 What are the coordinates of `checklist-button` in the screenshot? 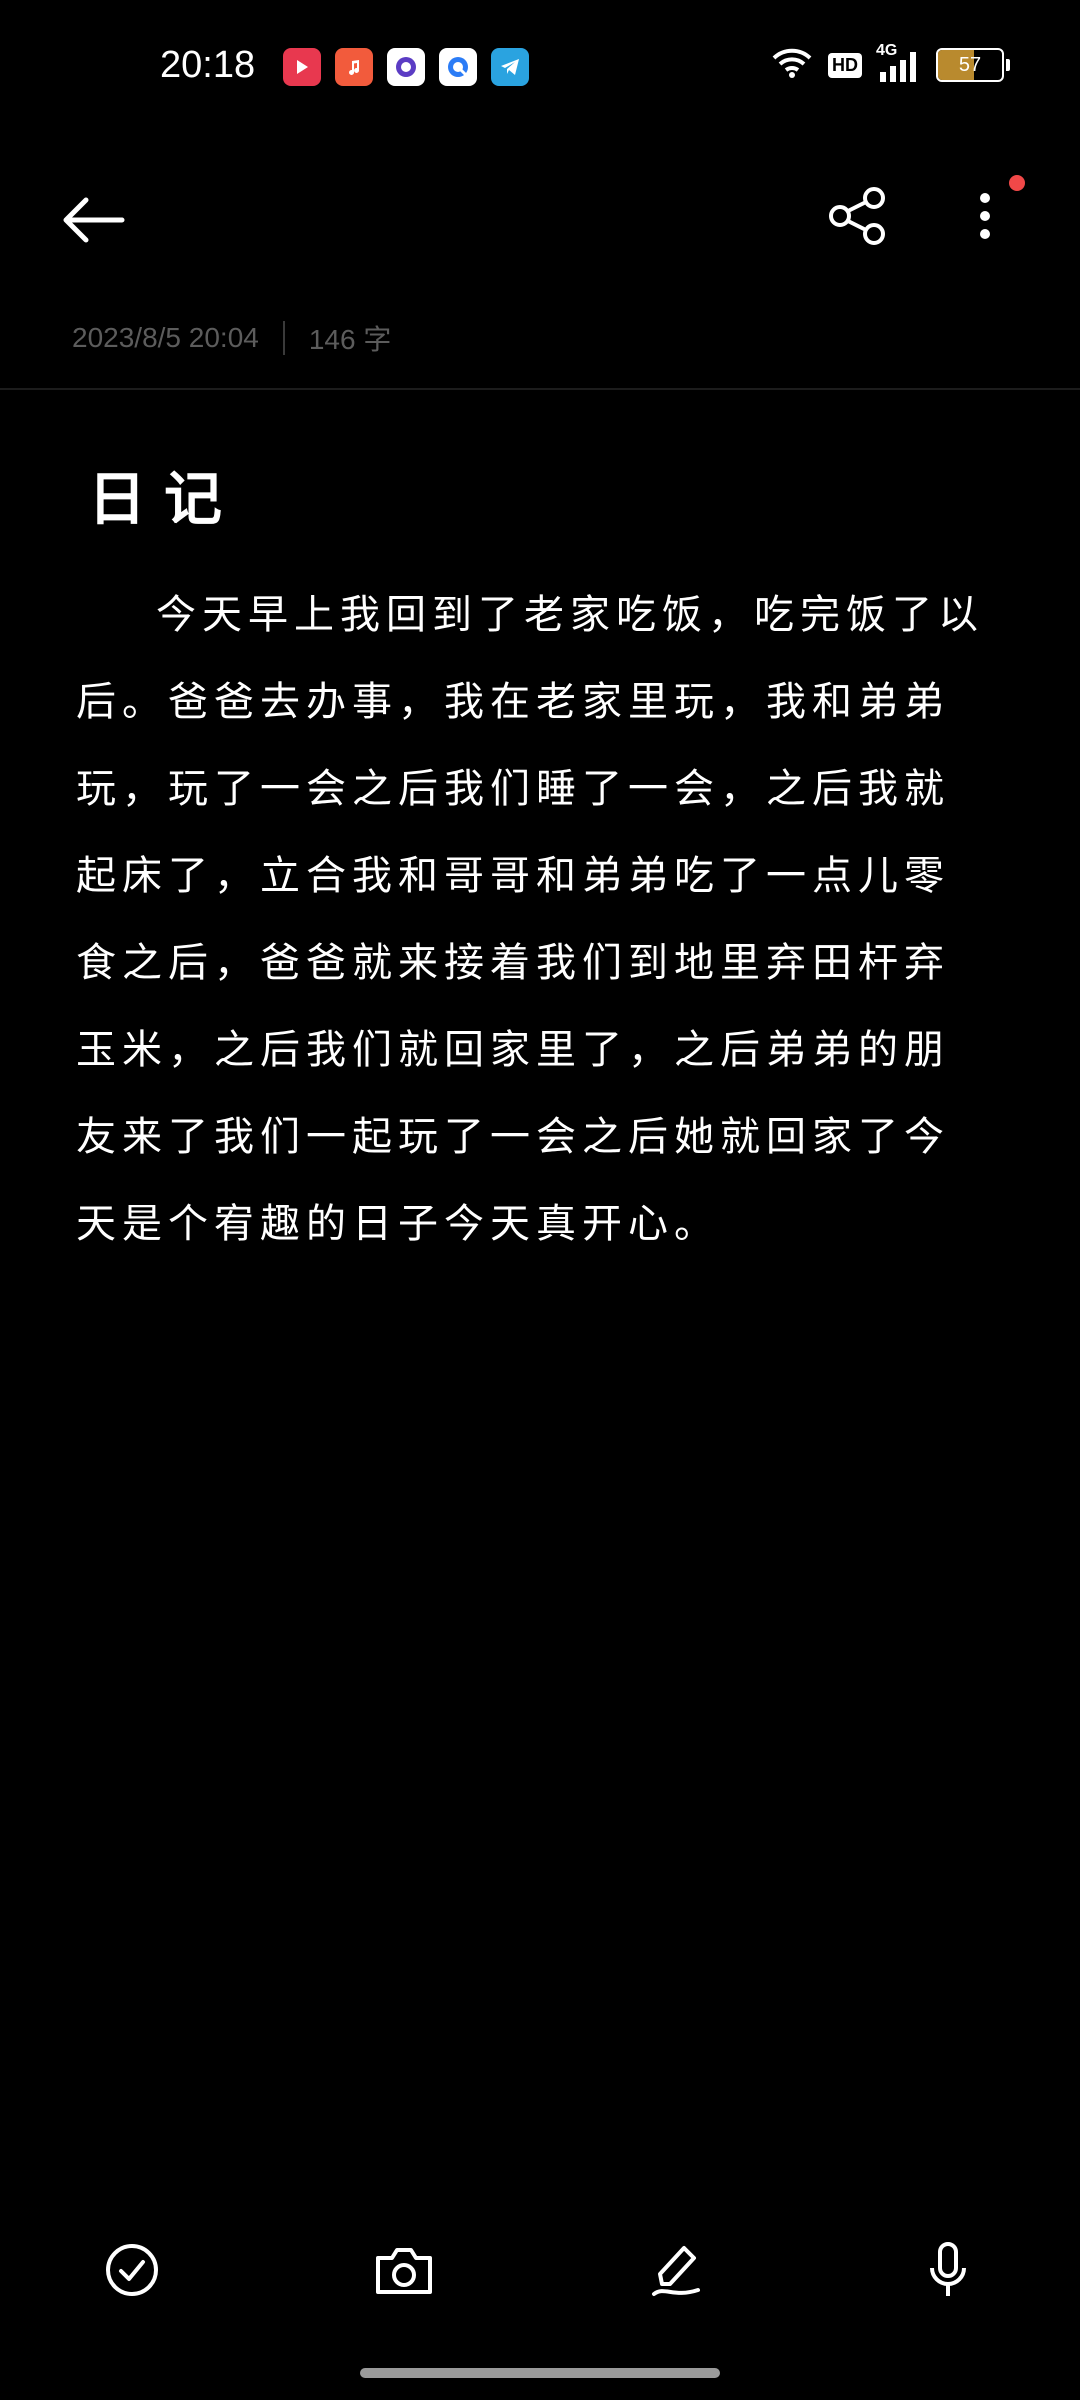 It's located at (132, 2270).